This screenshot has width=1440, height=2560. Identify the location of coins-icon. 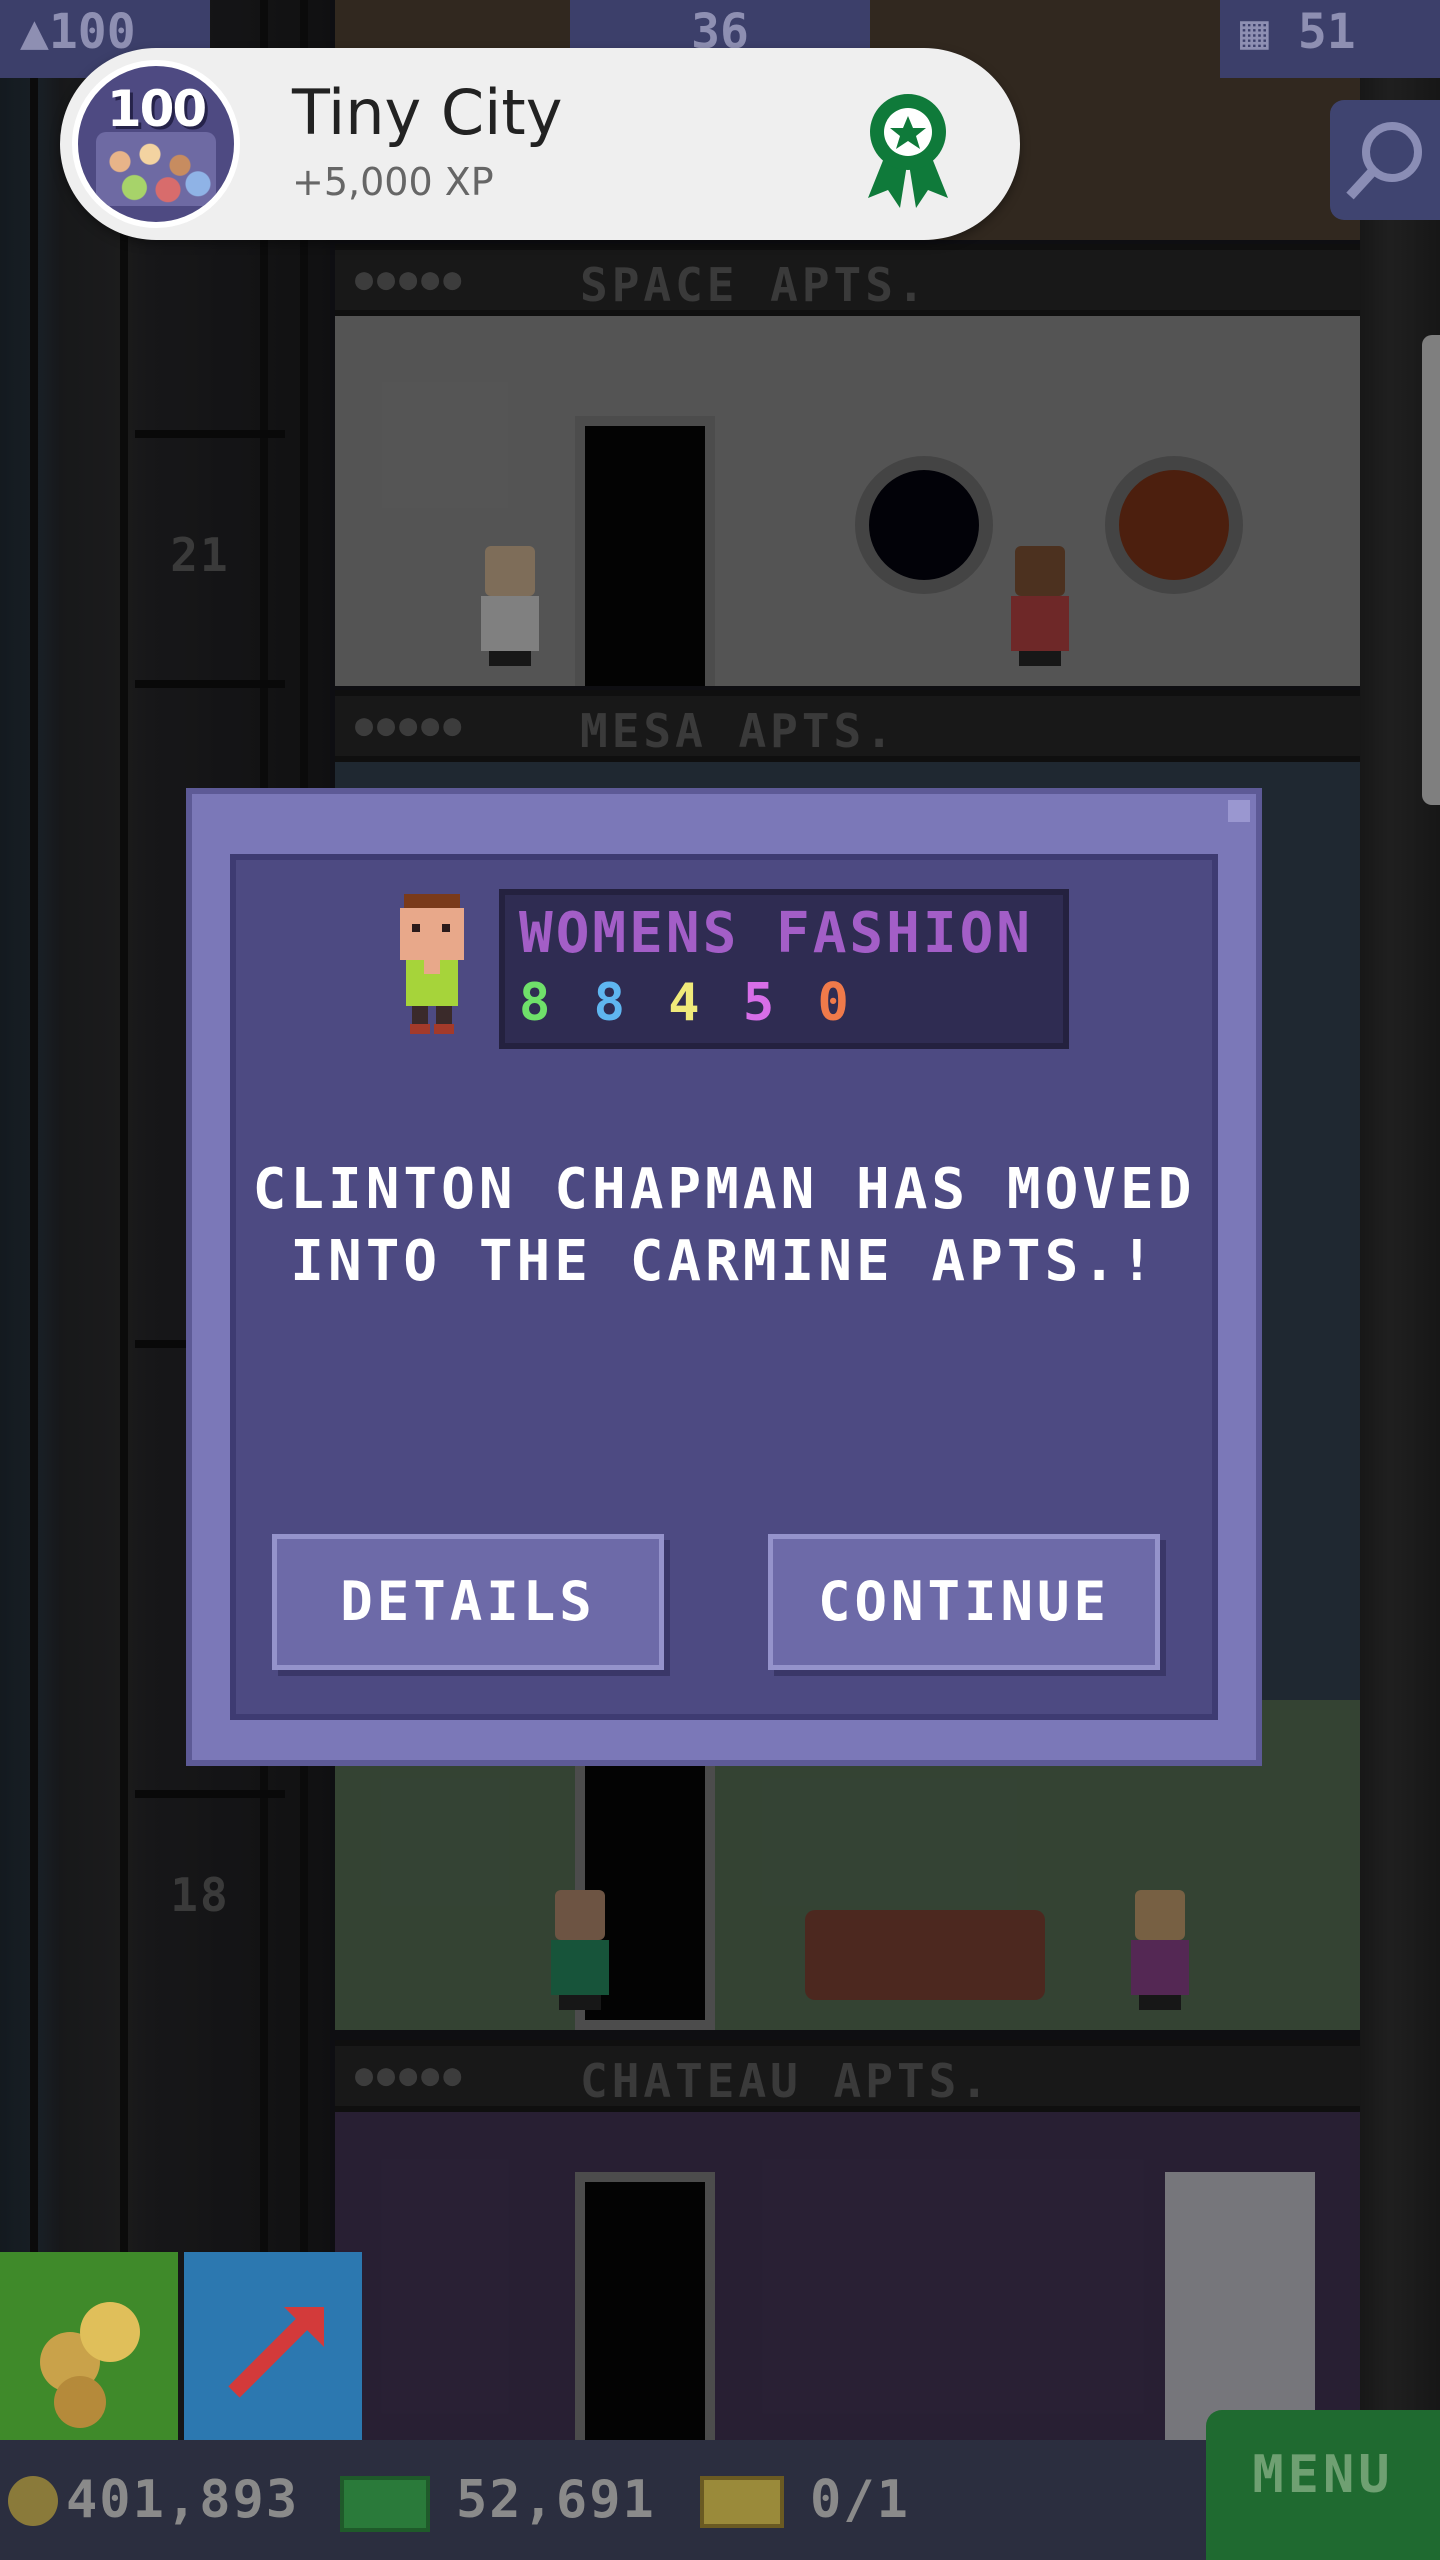
(90, 2365).